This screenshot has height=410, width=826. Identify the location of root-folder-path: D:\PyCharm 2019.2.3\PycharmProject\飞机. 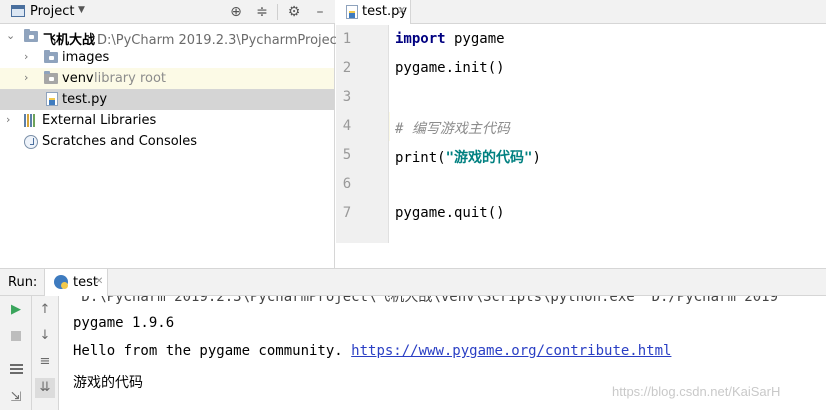
(235, 40).